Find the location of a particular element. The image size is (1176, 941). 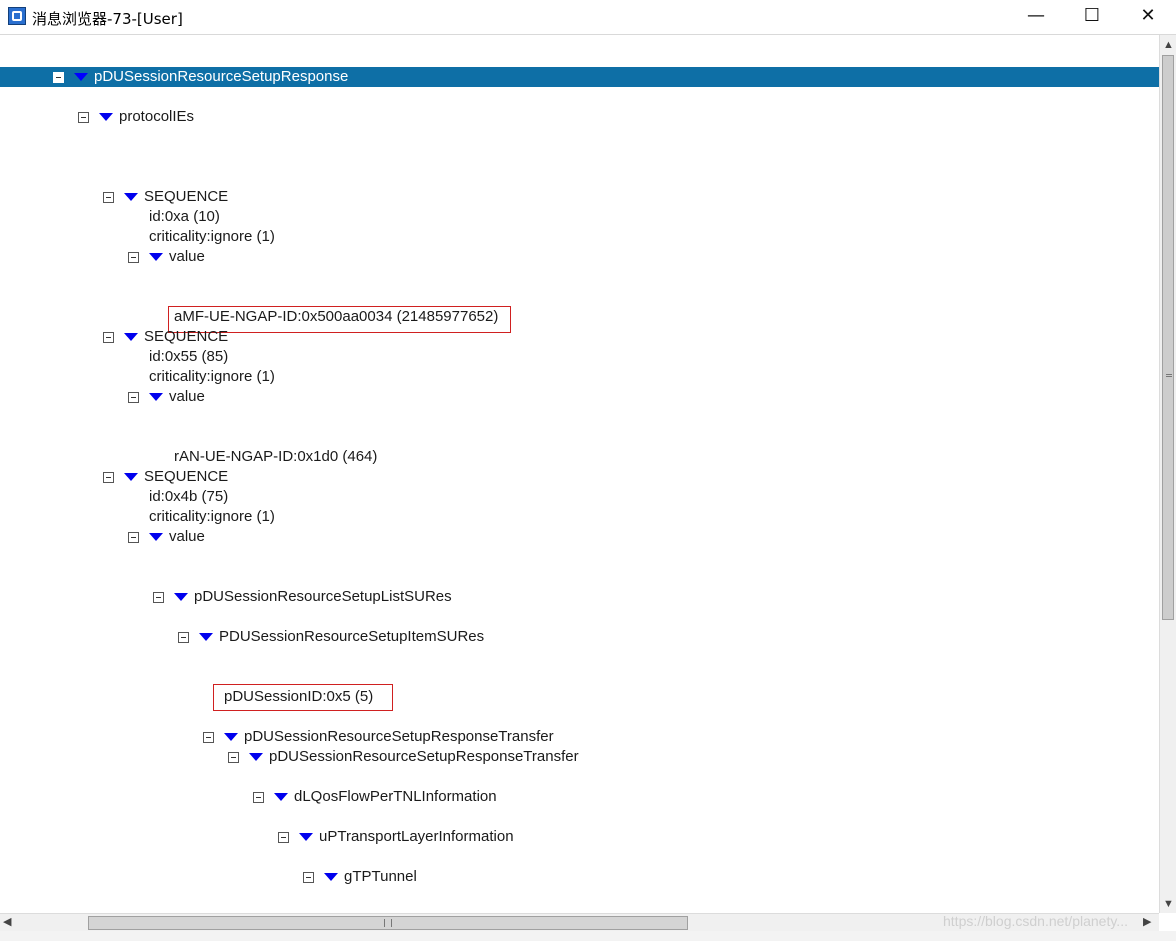

minimize-button: — is located at coordinates (1036, 17).